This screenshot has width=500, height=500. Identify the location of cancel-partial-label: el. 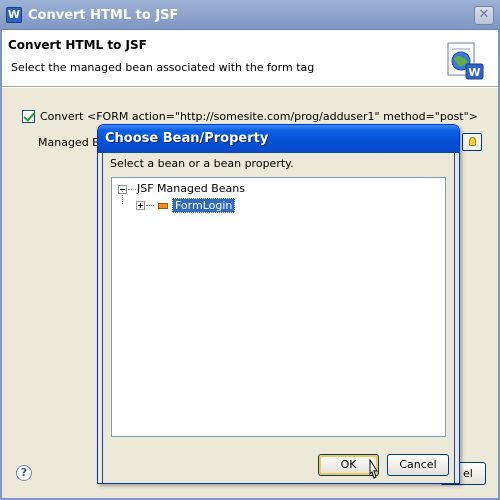
(468, 473).